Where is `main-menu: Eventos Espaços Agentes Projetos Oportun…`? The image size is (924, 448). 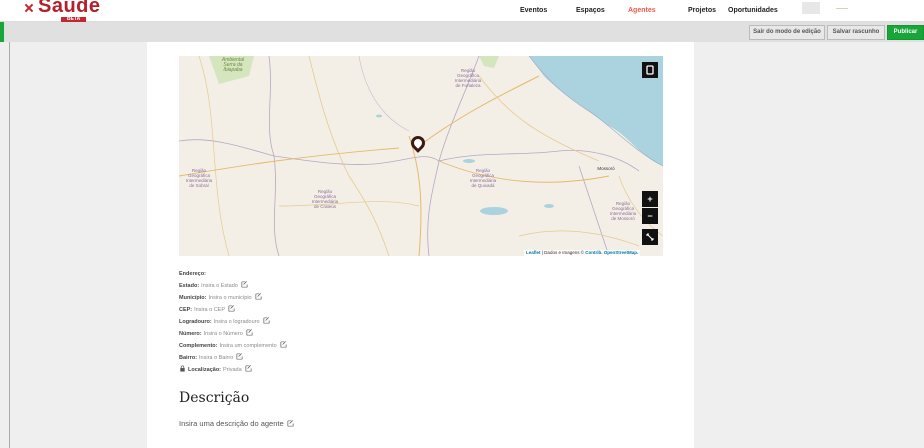 main-menu: Eventos Espaços Agentes Projetos Oportun… is located at coordinates (649, 11).